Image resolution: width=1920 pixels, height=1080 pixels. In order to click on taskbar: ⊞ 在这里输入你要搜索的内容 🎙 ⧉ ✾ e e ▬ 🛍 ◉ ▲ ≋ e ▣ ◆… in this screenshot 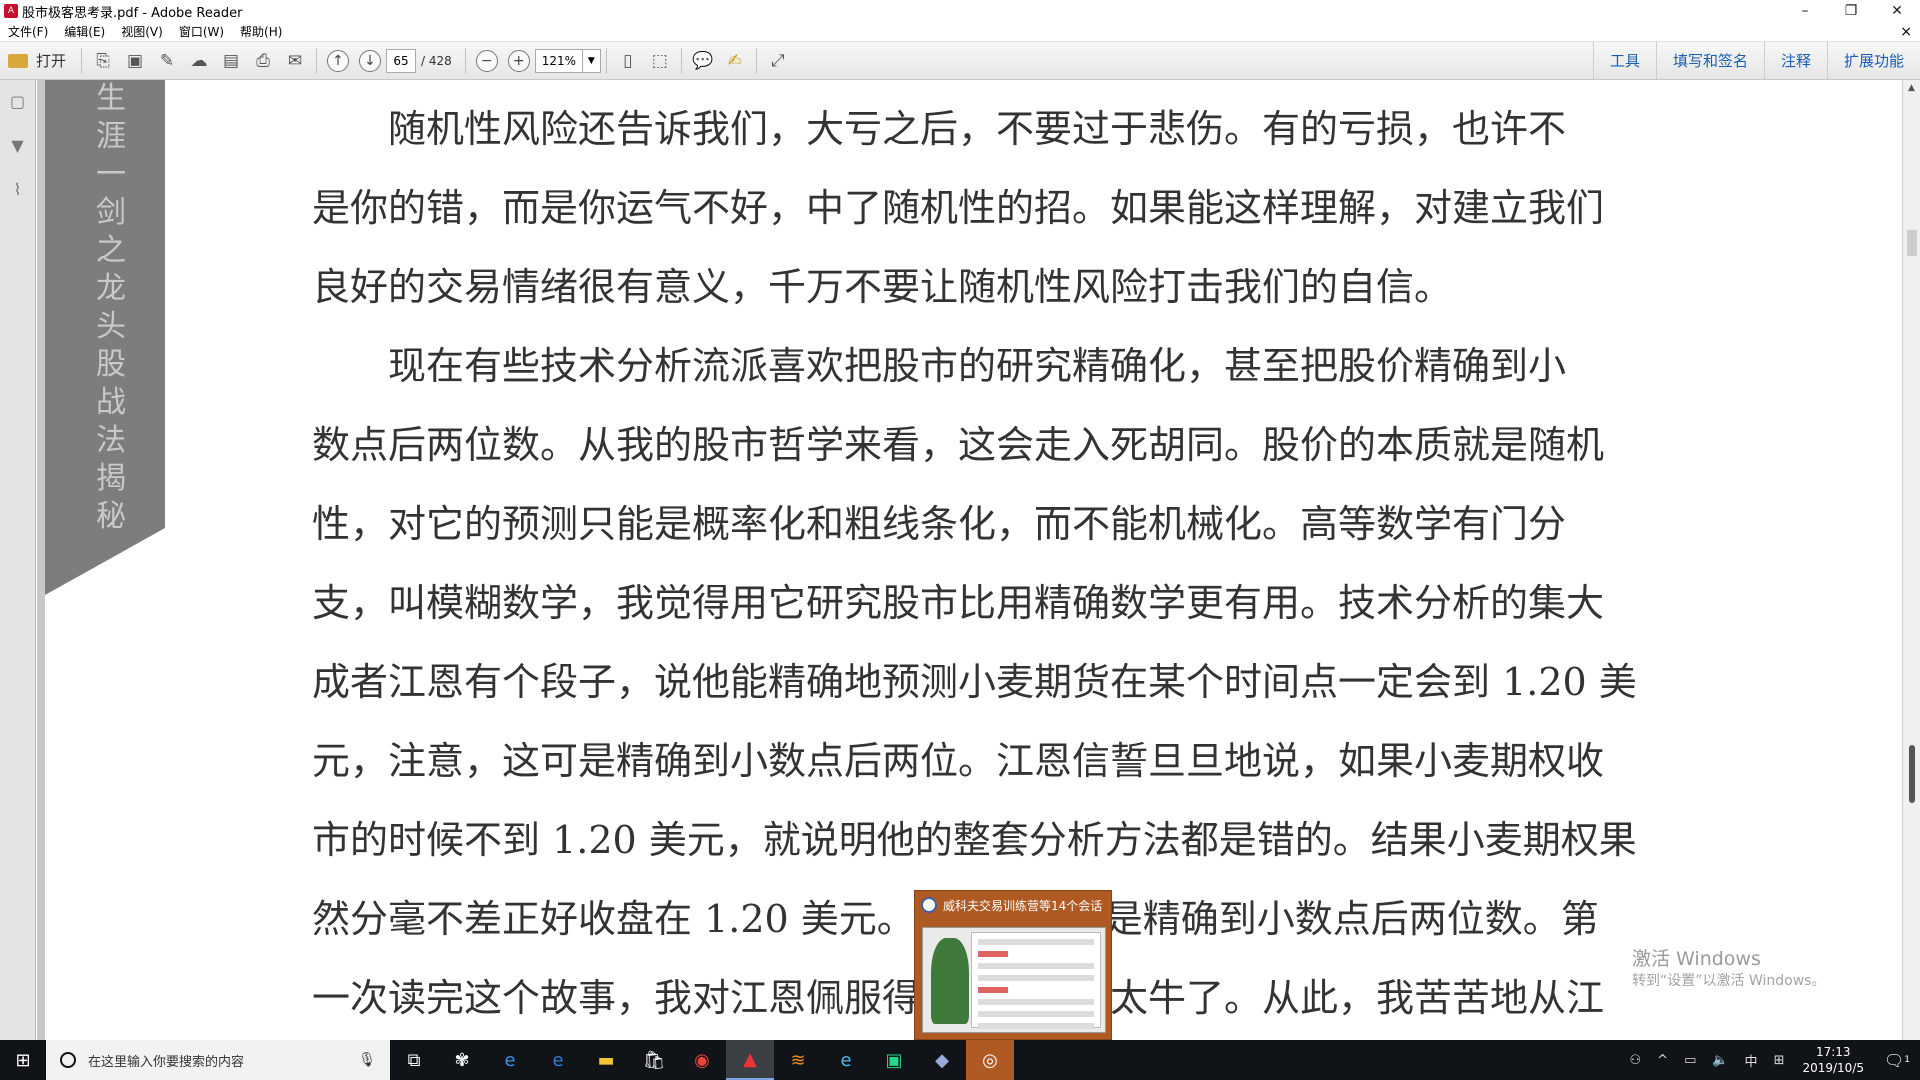, I will do `click(960, 1060)`.